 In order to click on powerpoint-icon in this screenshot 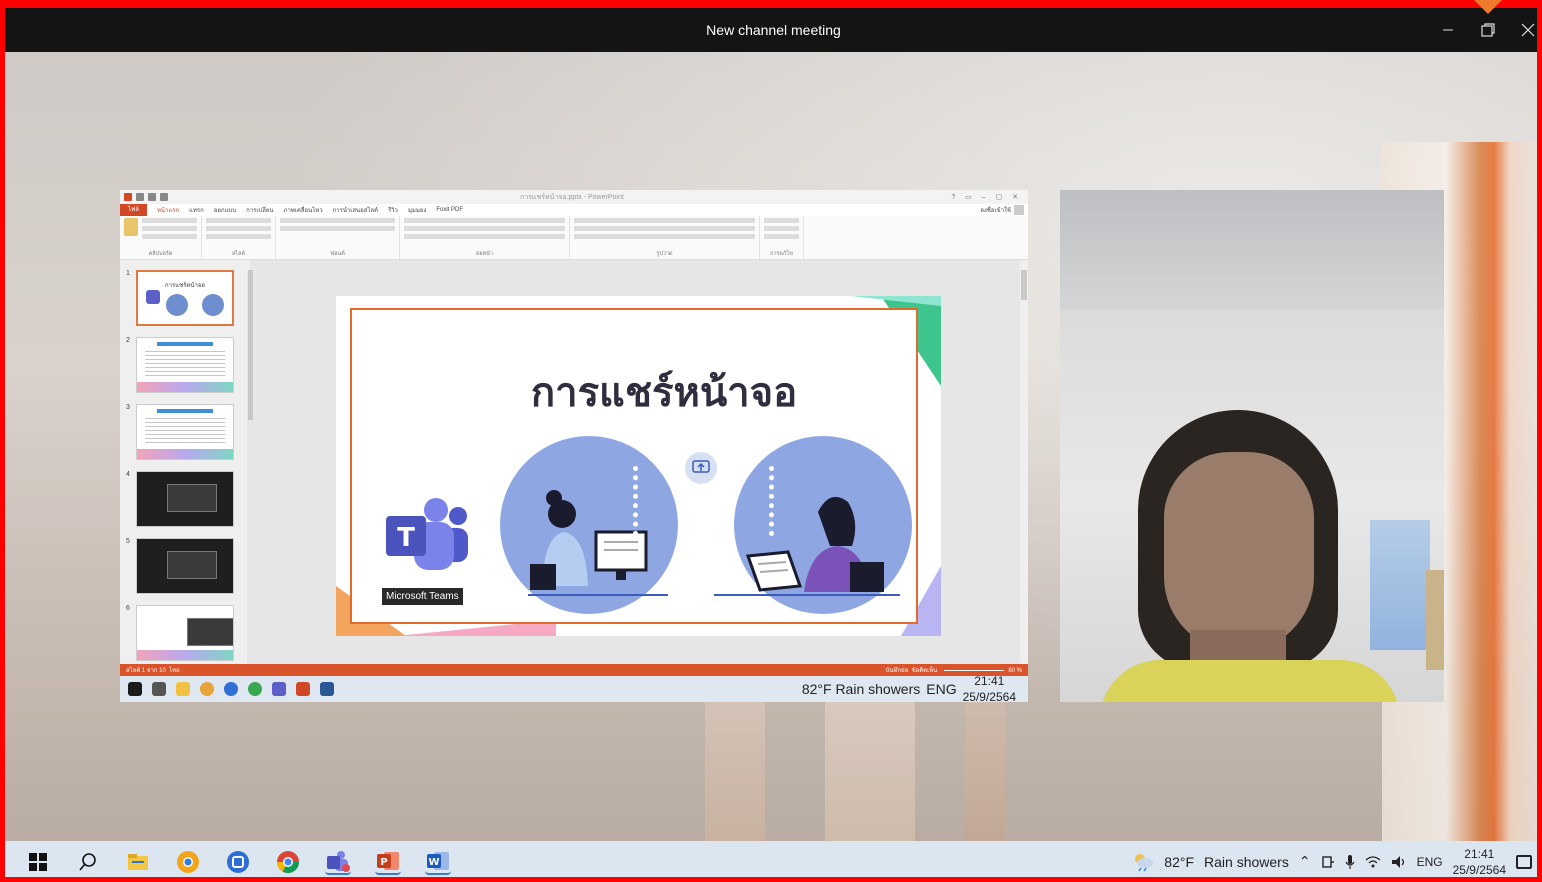, I will do `click(303, 689)`.